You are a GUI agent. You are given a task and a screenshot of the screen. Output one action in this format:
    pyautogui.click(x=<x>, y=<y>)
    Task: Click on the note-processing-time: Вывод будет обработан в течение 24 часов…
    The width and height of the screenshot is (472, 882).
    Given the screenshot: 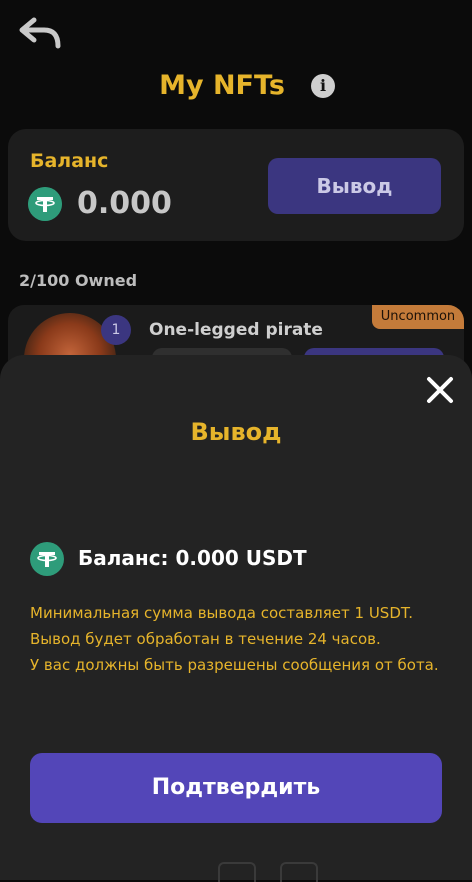 What is the action you would take?
    pyautogui.click(x=205, y=639)
    